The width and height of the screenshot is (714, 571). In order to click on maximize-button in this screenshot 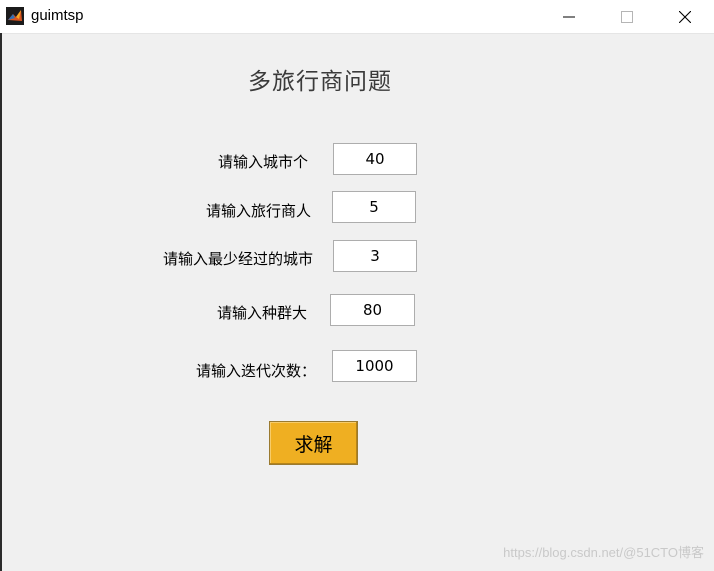, I will do `click(627, 16)`.